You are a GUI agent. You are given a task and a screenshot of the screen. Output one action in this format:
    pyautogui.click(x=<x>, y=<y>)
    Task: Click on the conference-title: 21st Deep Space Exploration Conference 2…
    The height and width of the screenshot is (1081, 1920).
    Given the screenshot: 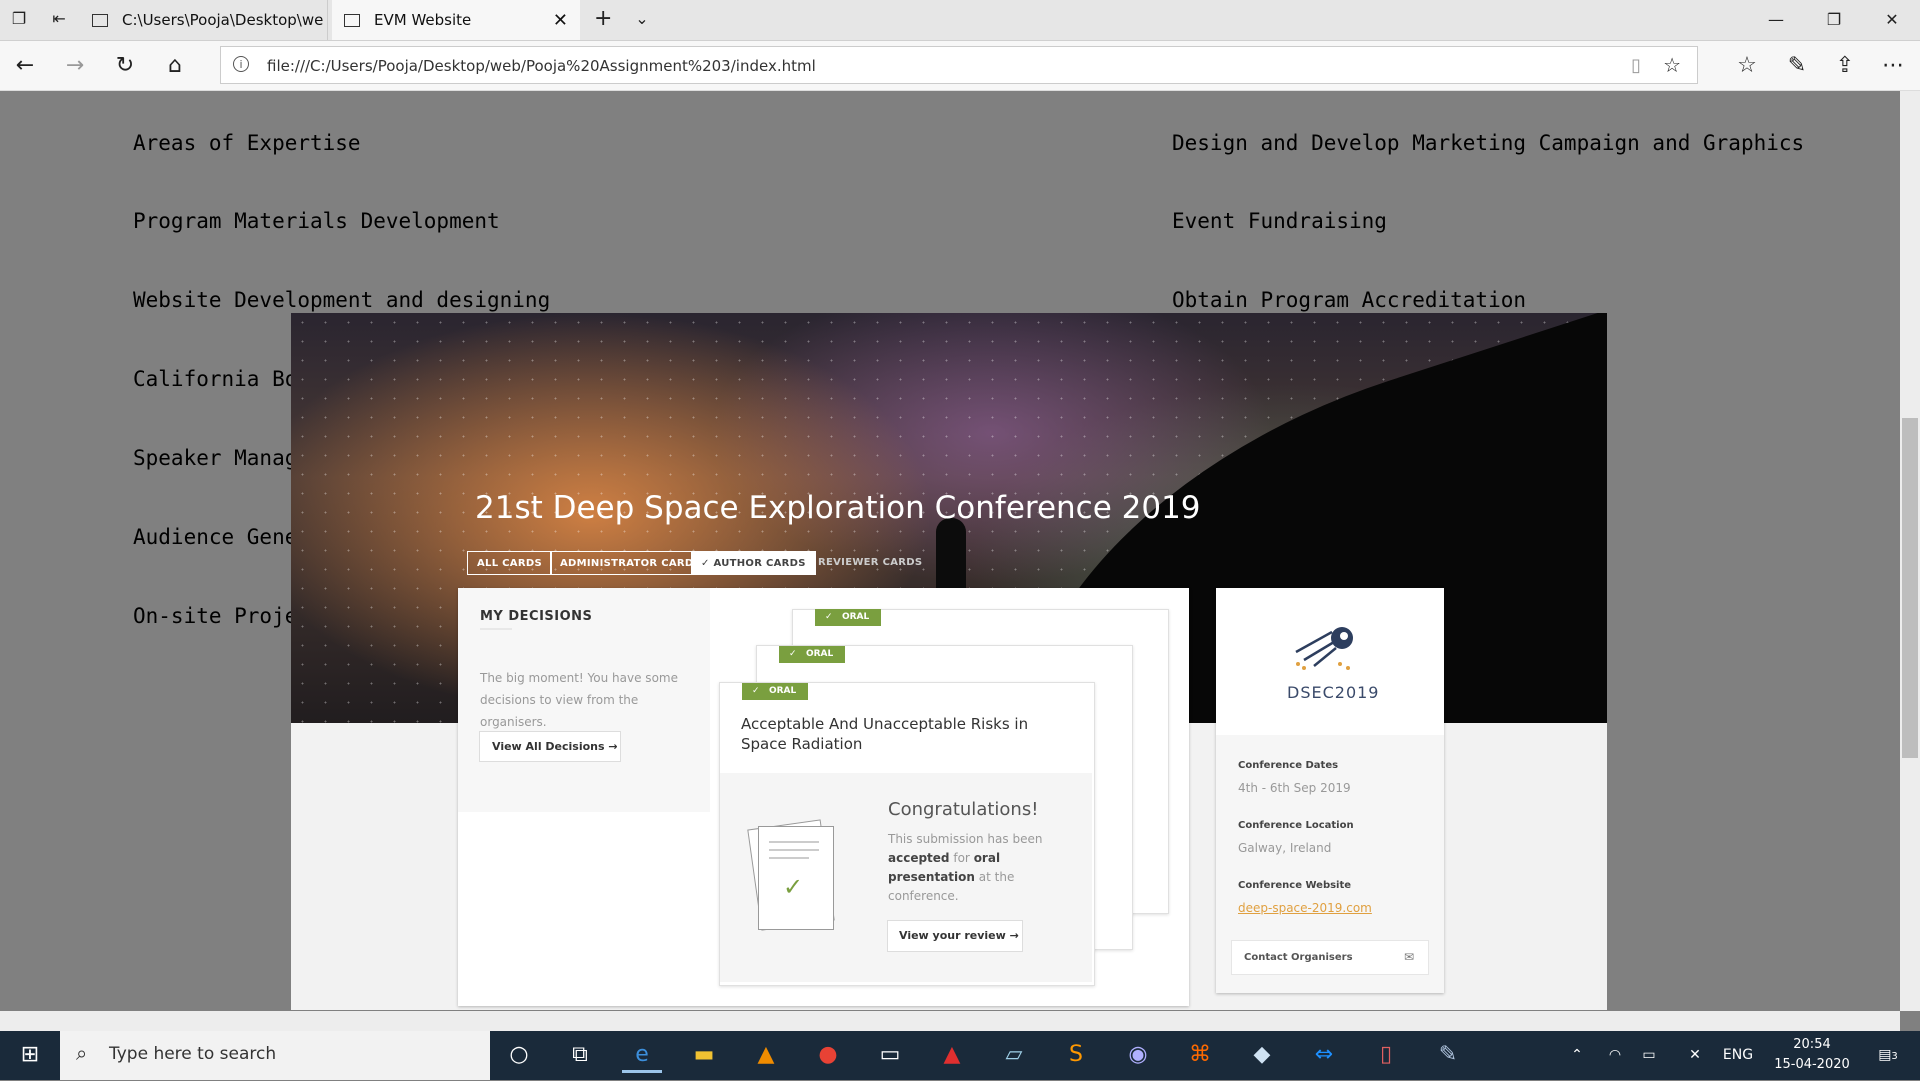 What is the action you would take?
    pyautogui.click(x=838, y=508)
    